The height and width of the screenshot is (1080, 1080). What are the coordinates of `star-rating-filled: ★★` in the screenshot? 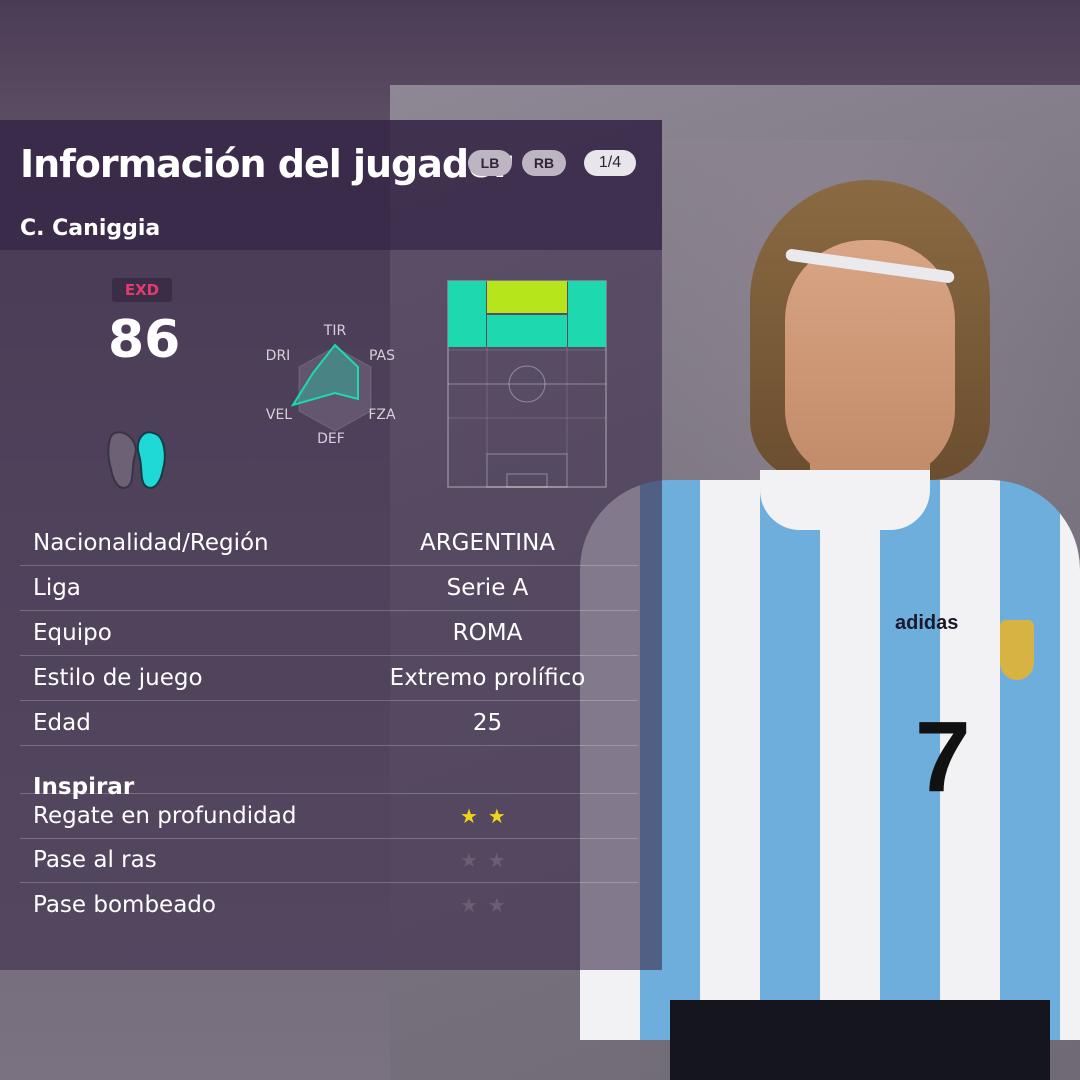 It's located at (488, 816).